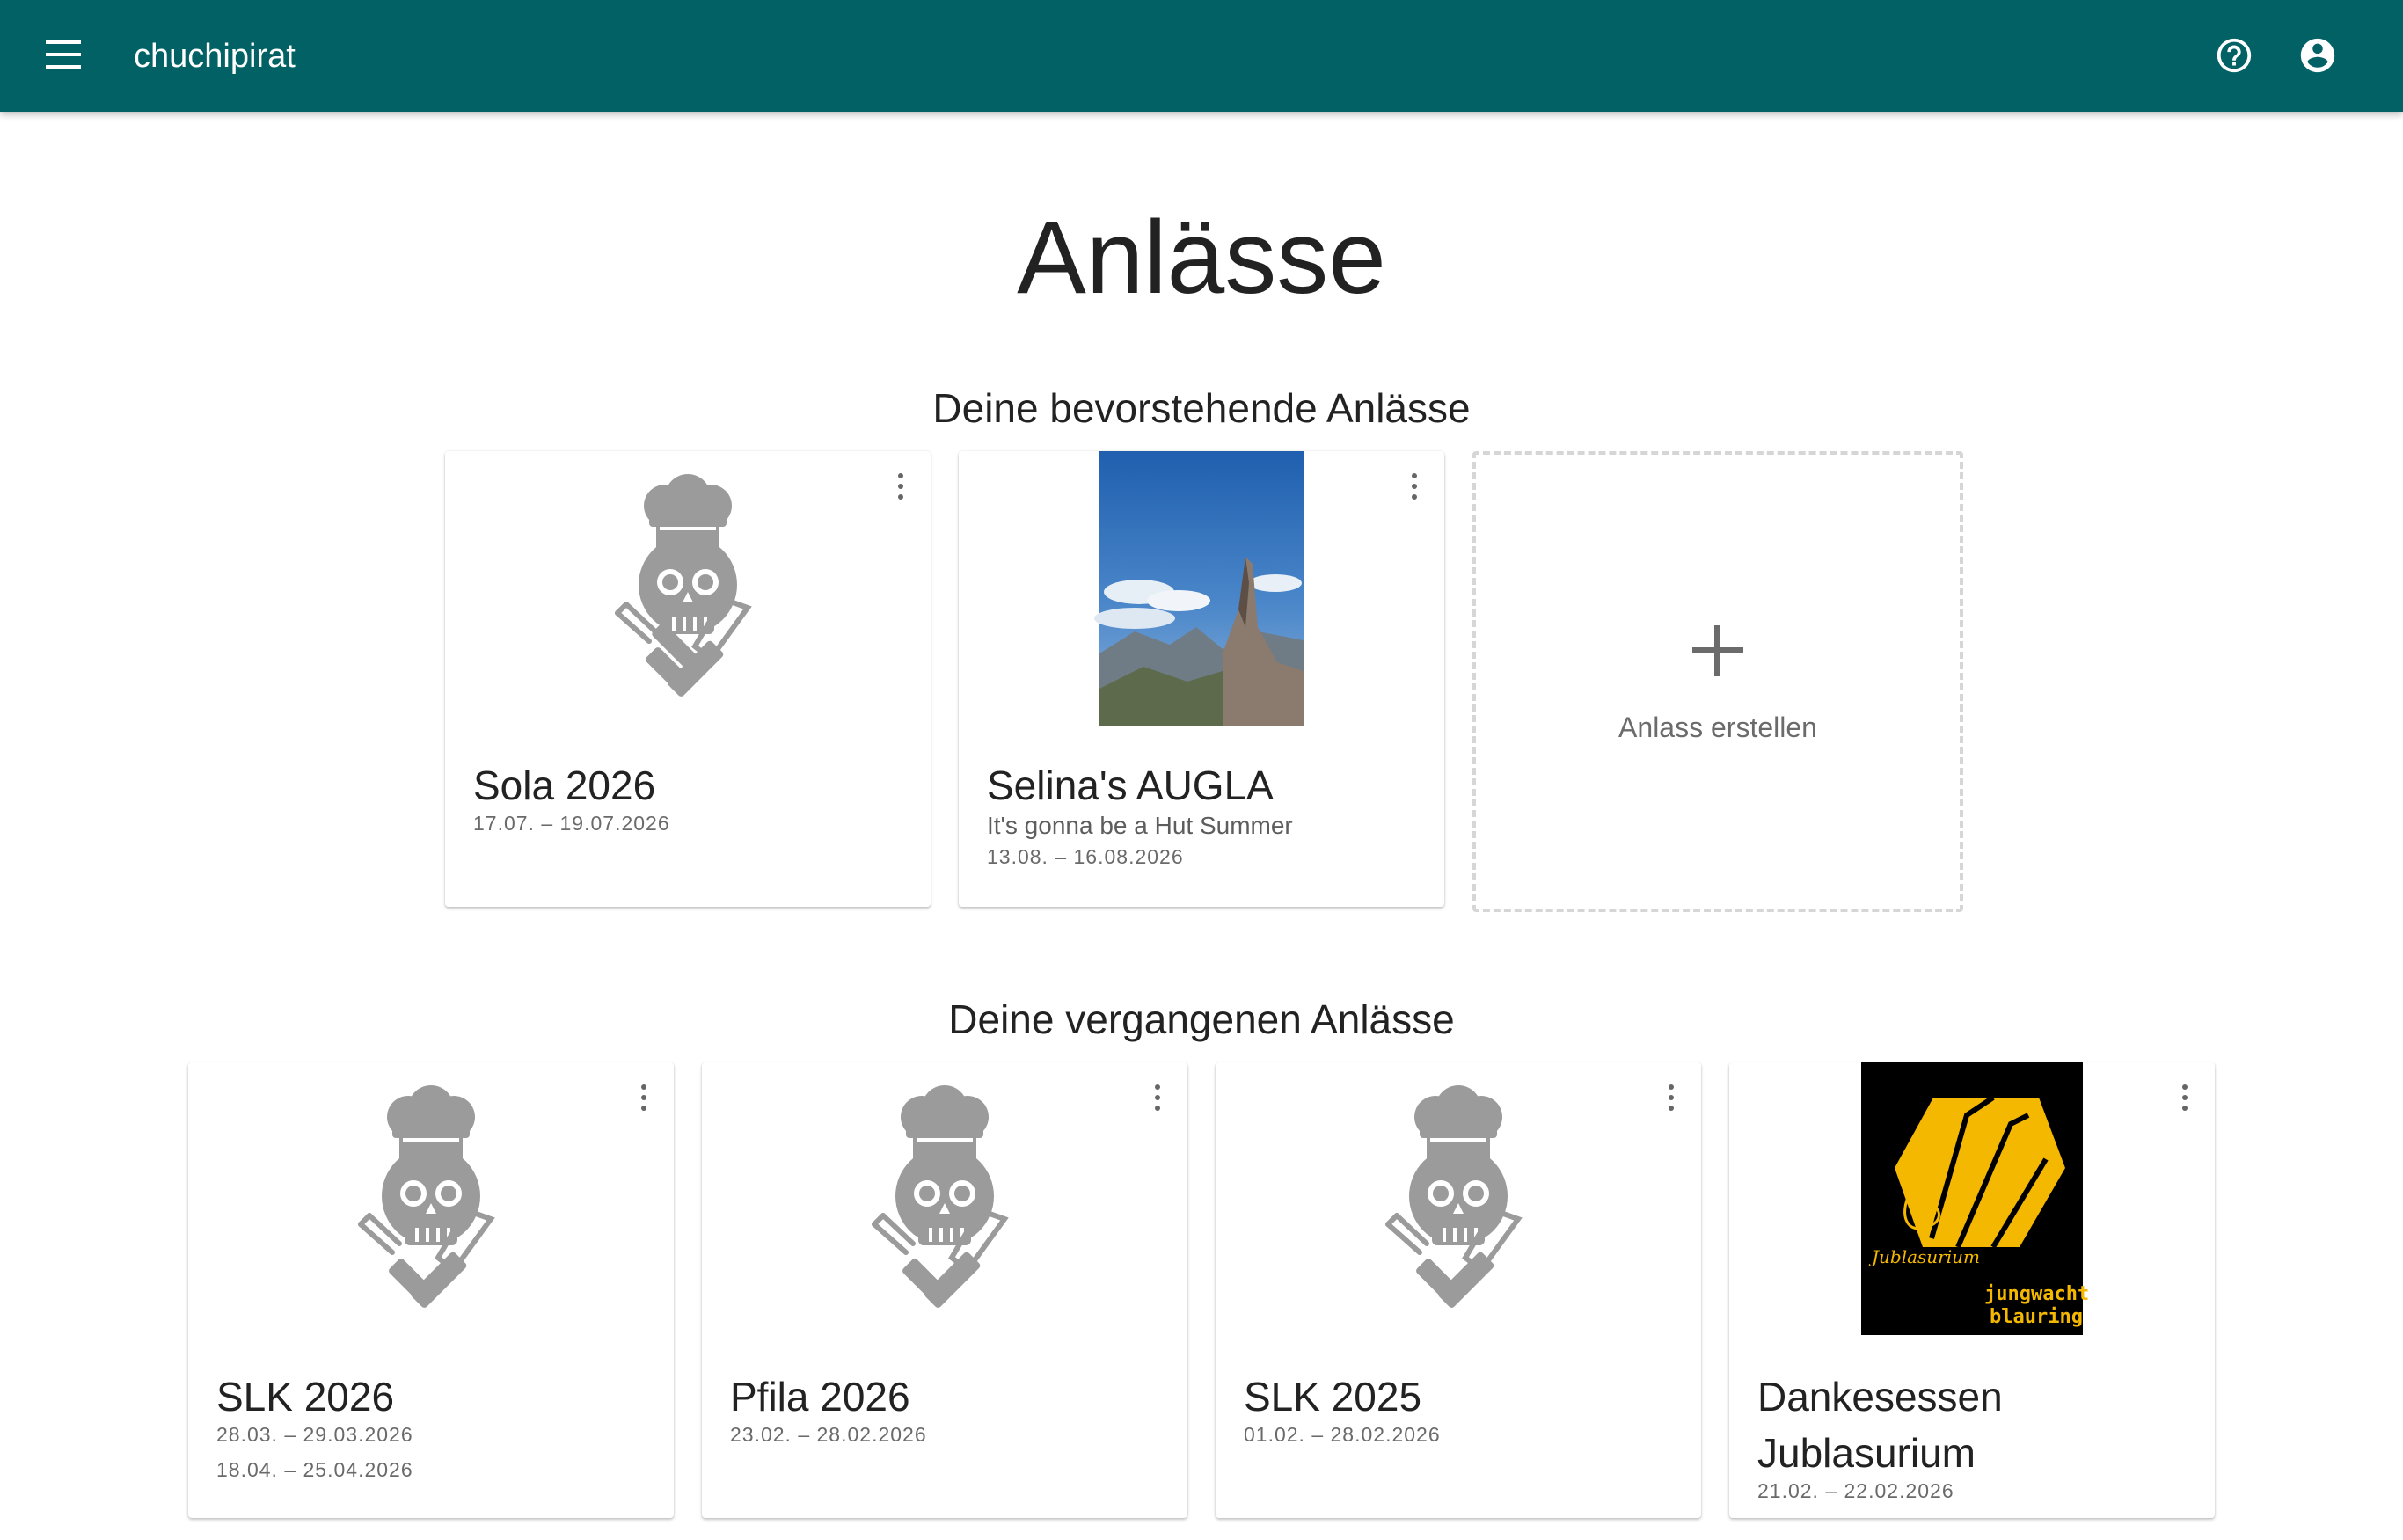 The height and width of the screenshot is (1540, 2403). What do you see at coordinates (571, 823) in the screenshot?
I see `event-date: 17.07. – 19.07.2026` at bounding box center [571, 823].